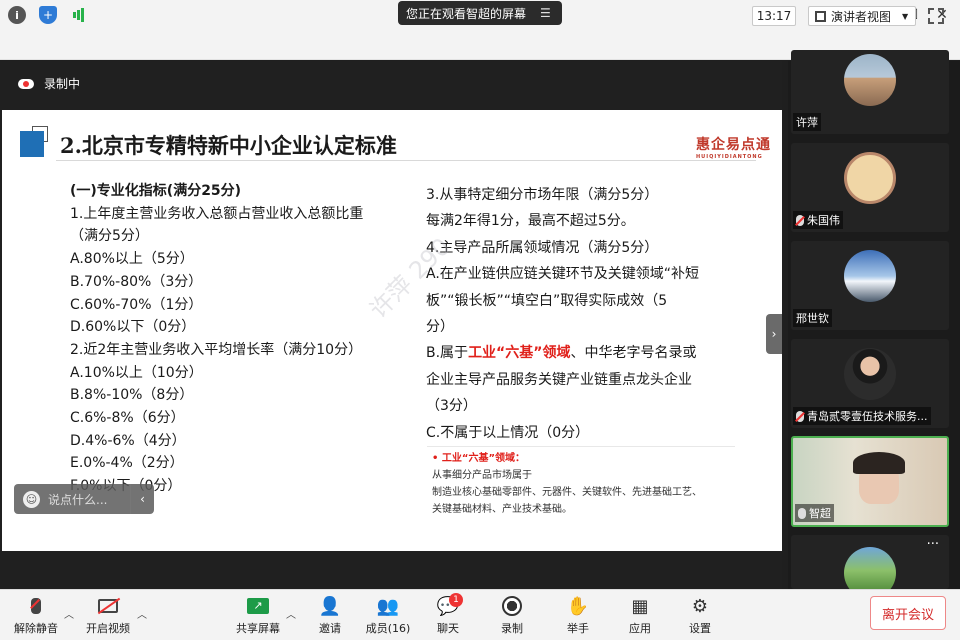  What do you see at coordinates (79, 15) in the screenshot?
I see `network-signal-icon` at bounding box center [79, 15].